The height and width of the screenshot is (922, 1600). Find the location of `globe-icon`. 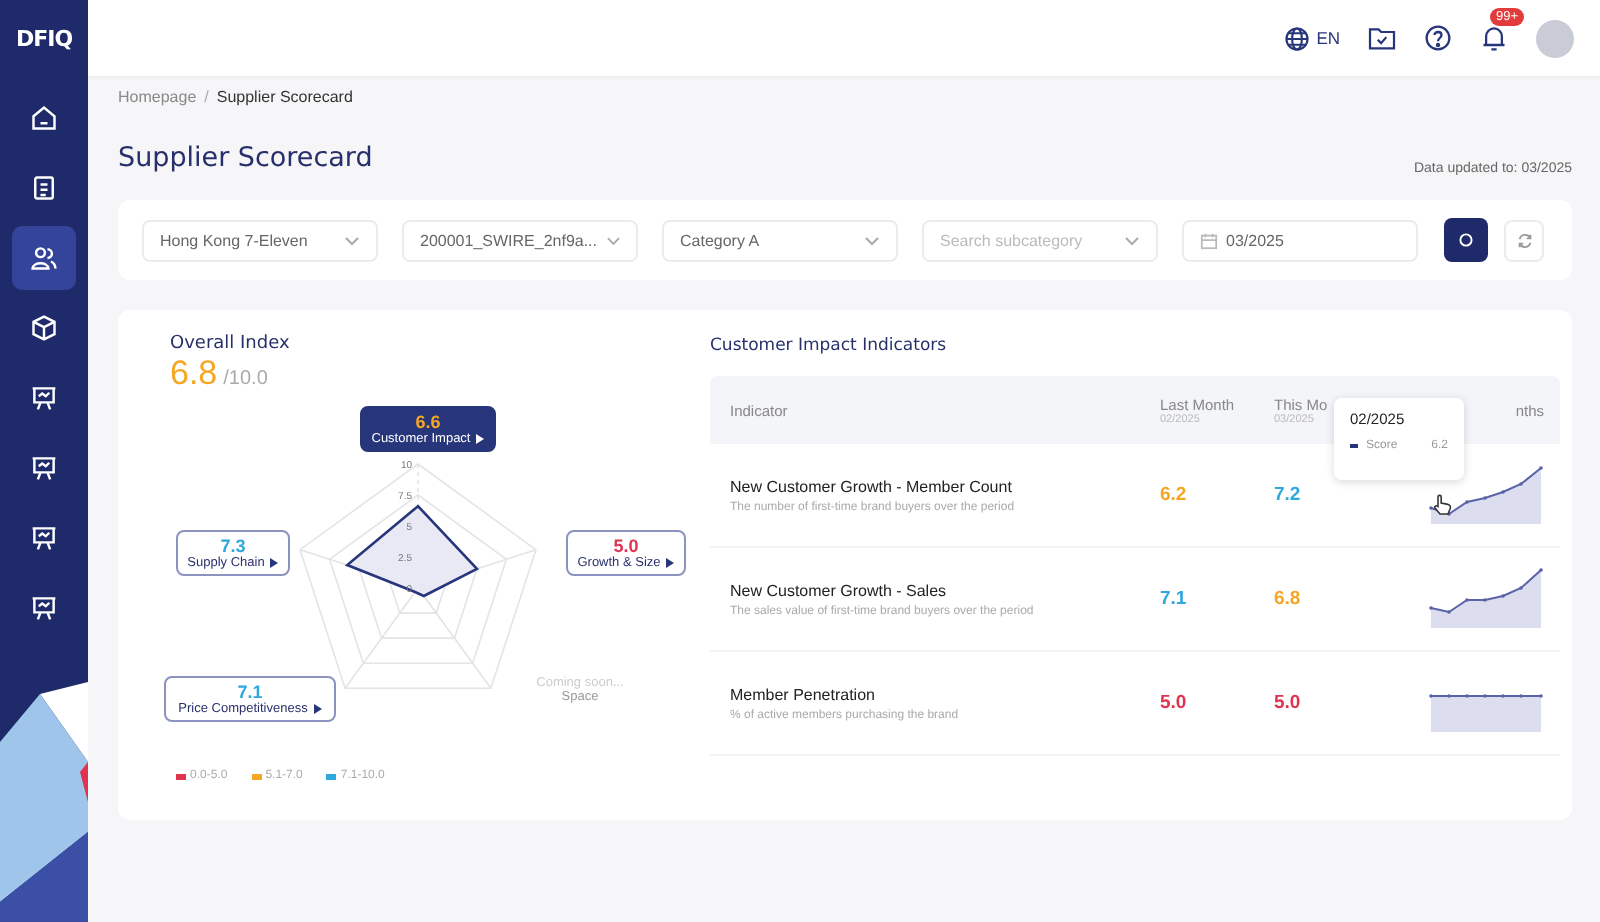

globe-icon is located at coordinates (1297, 38).